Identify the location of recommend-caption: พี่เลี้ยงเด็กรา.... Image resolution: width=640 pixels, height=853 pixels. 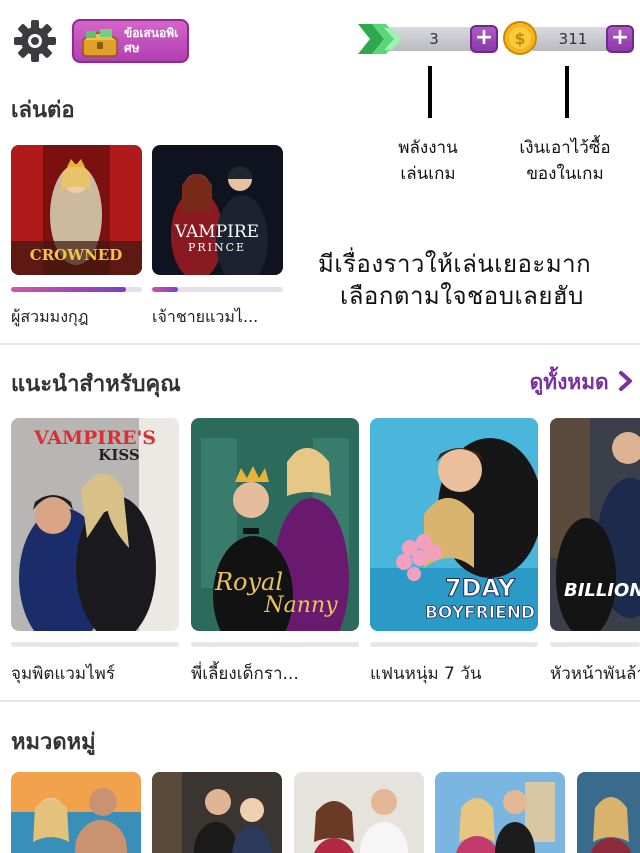
(245, 674).